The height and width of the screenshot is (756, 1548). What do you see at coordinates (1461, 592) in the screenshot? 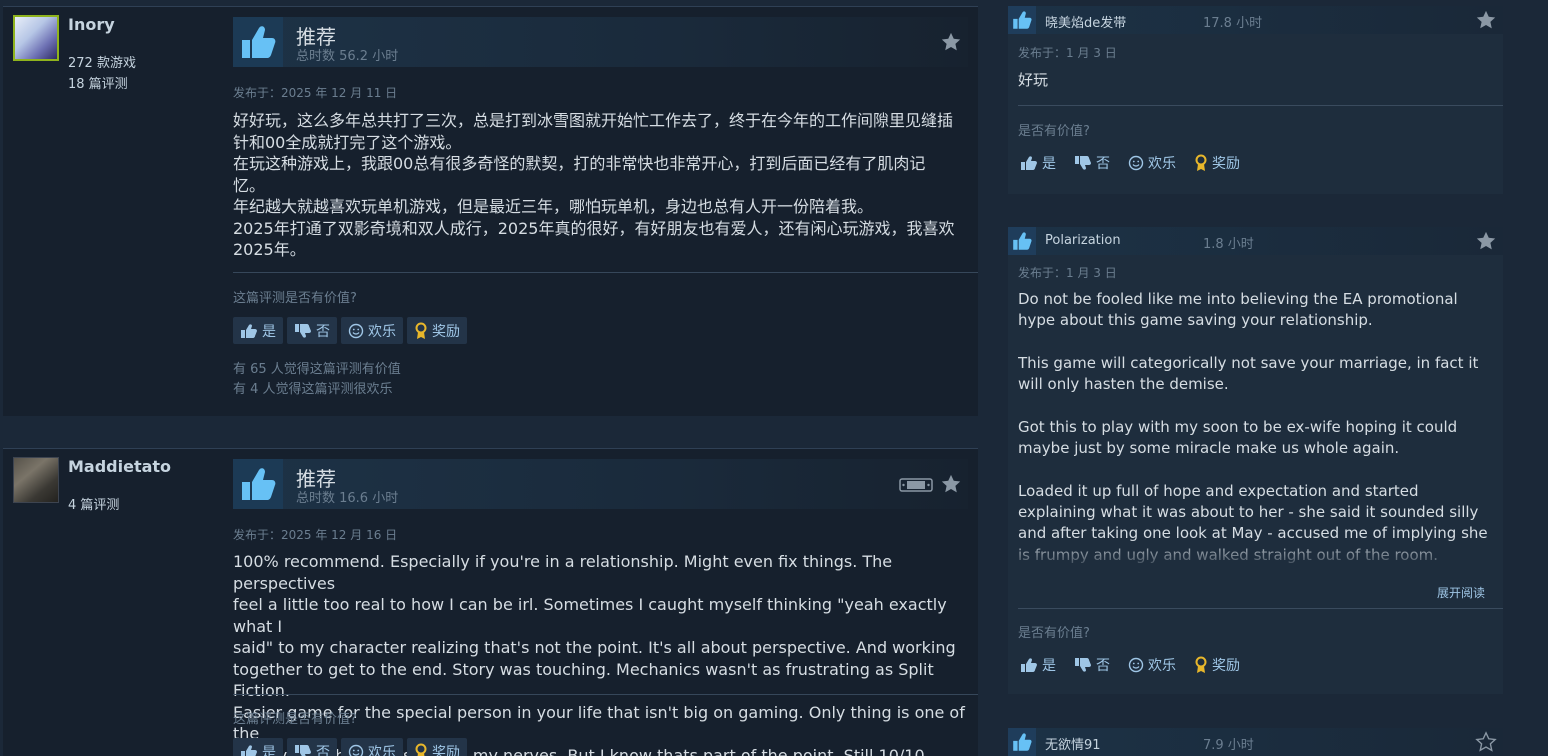
I see `read-more-link: 展开阅读` at bounding box center [1461, 592].